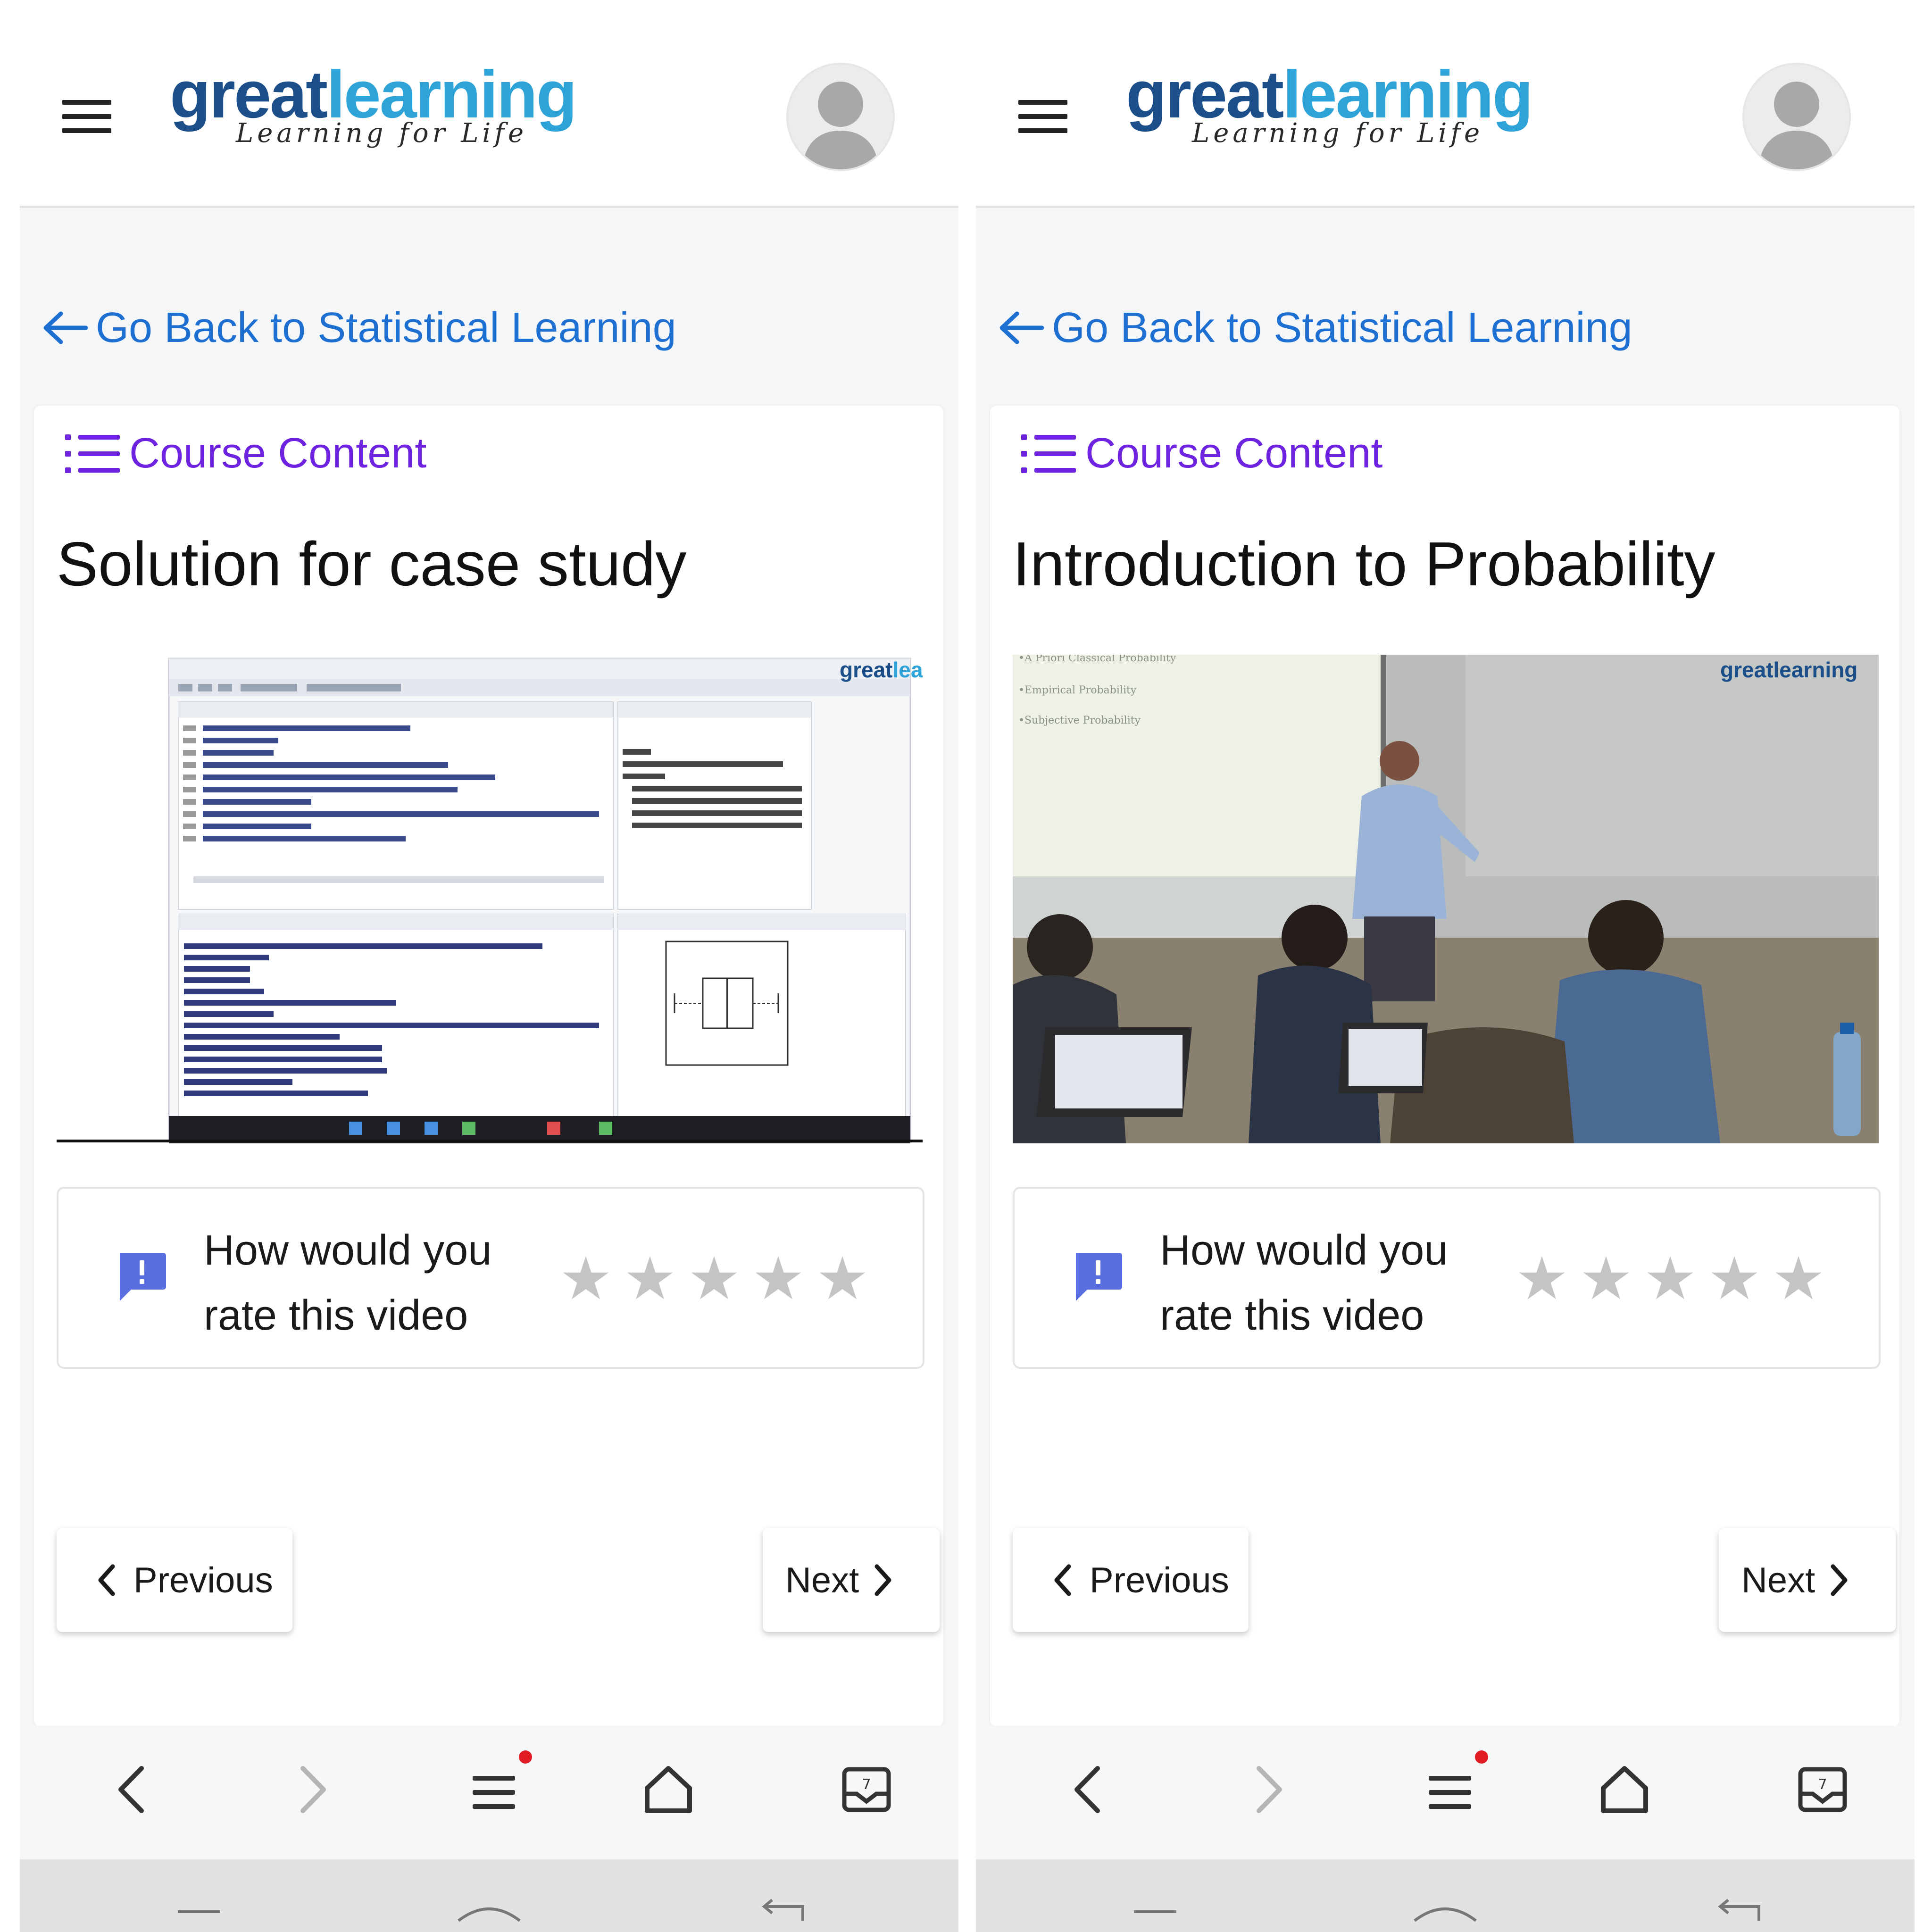  Describe the element at coordinates (1364, 564) in the screenshot. I see `lesson-title: Introduction to Probability` at that location.